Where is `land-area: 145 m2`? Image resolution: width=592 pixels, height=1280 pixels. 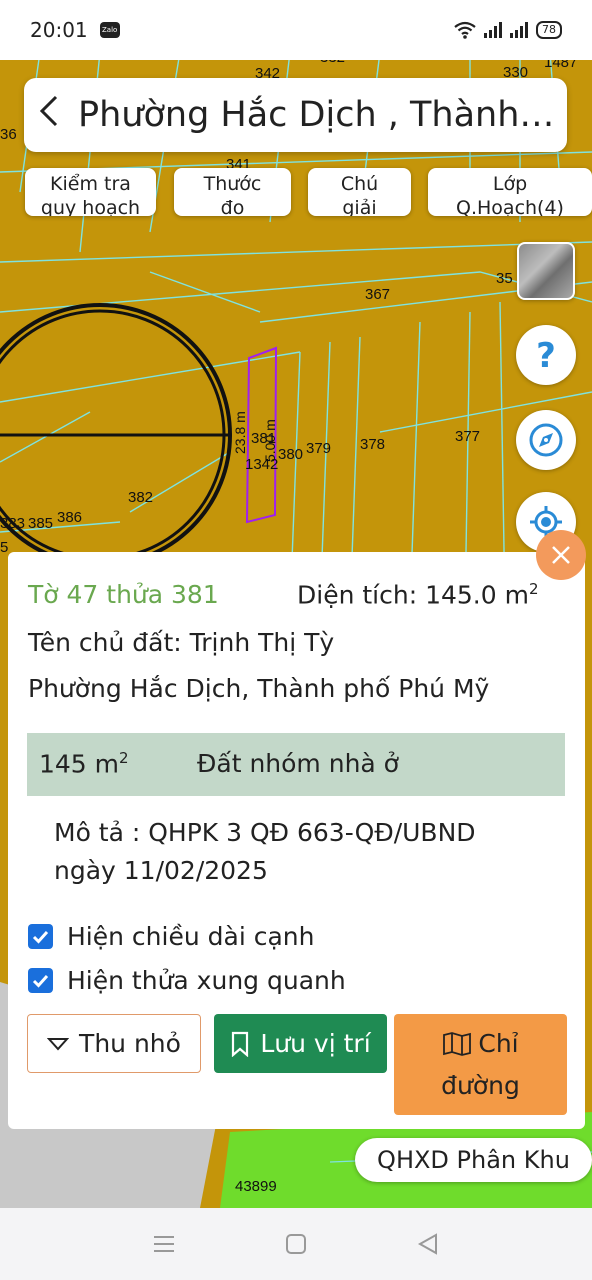 land-area: 145 m2 is located at coordinates (84, 763).